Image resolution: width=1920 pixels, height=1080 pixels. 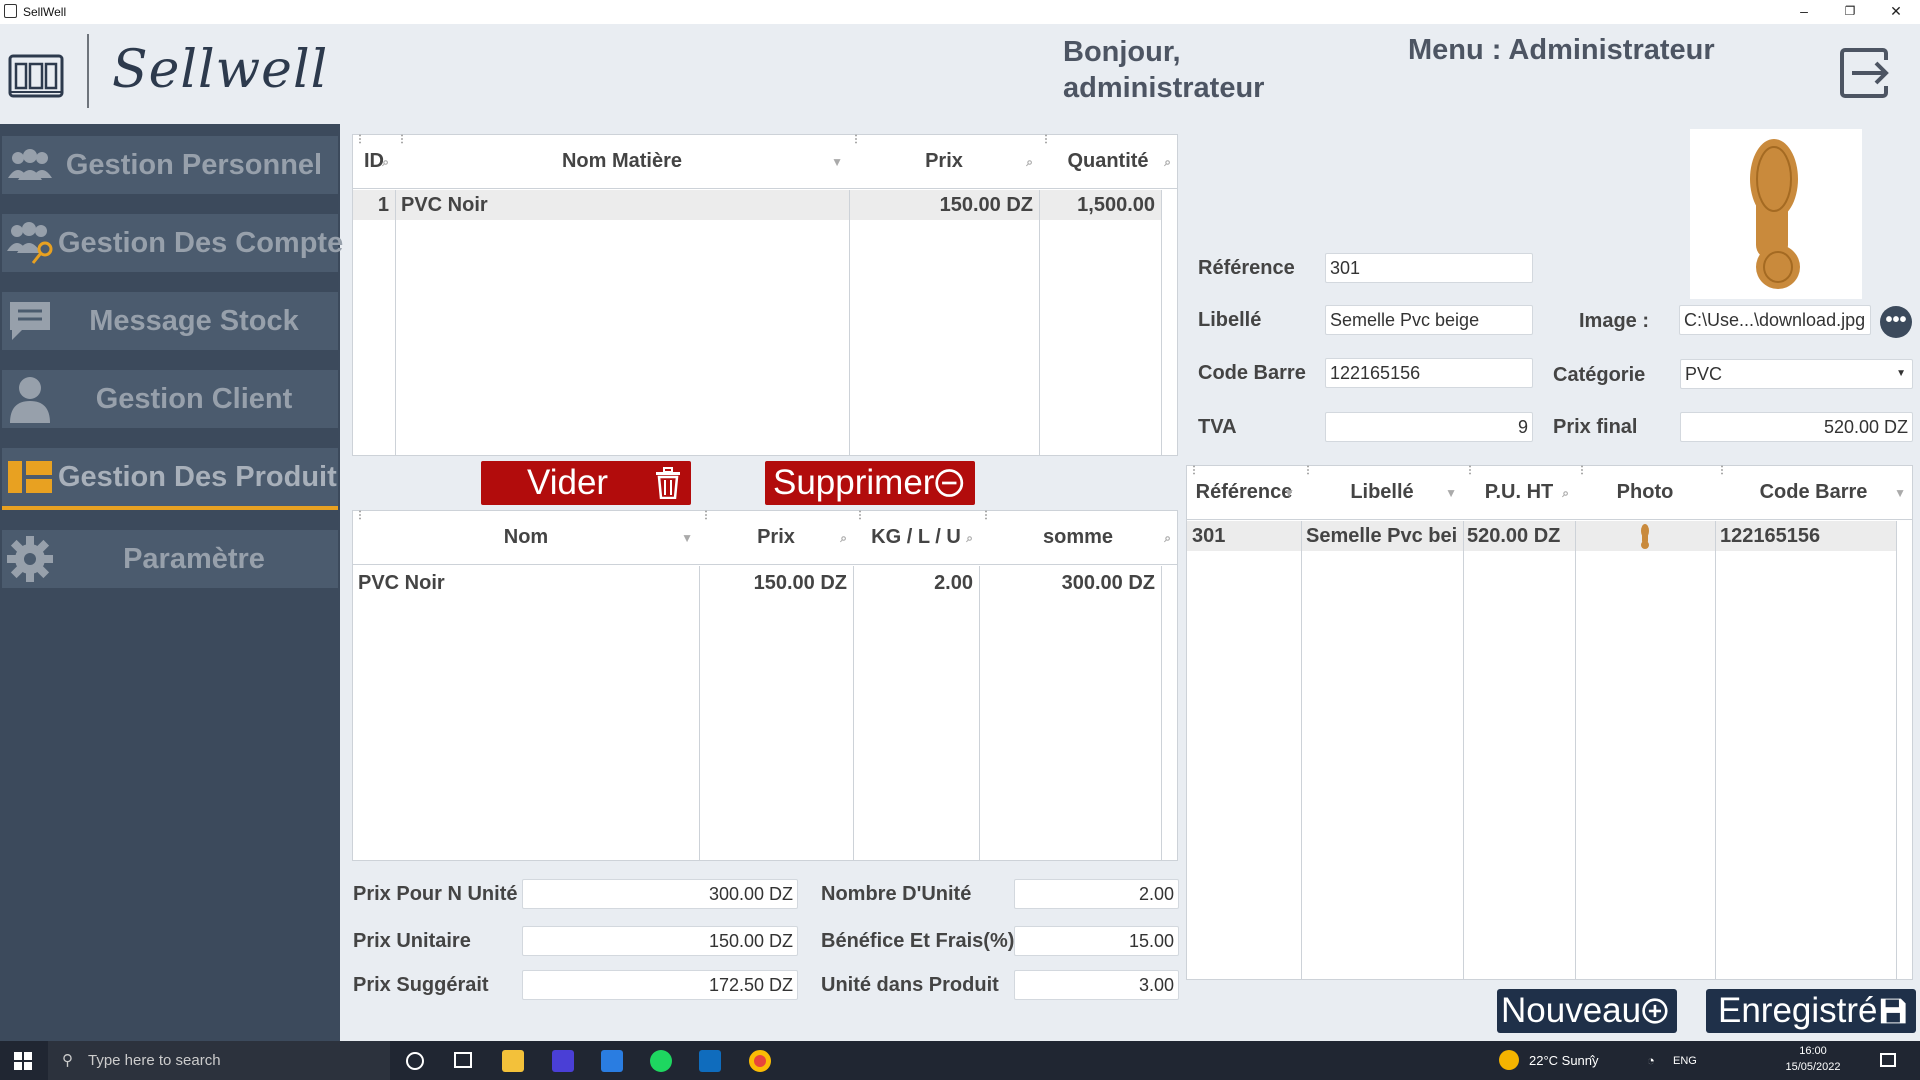 I want to click on column-header-nom: ⋮ Nom ▼, so click(x=526, y=538).